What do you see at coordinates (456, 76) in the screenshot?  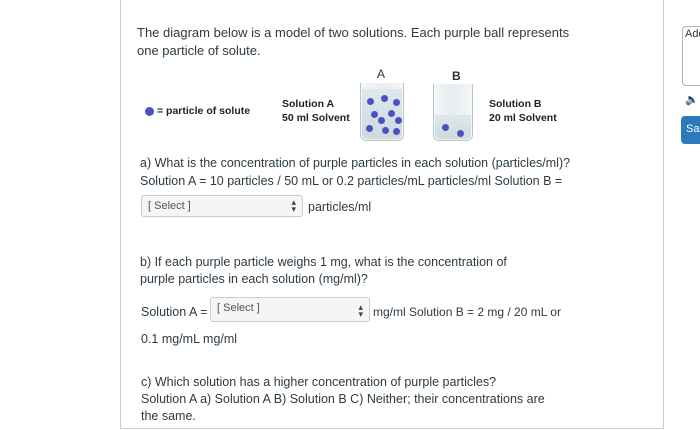 I see `beaker-b-letter: B` at bounding box center [456, 76].